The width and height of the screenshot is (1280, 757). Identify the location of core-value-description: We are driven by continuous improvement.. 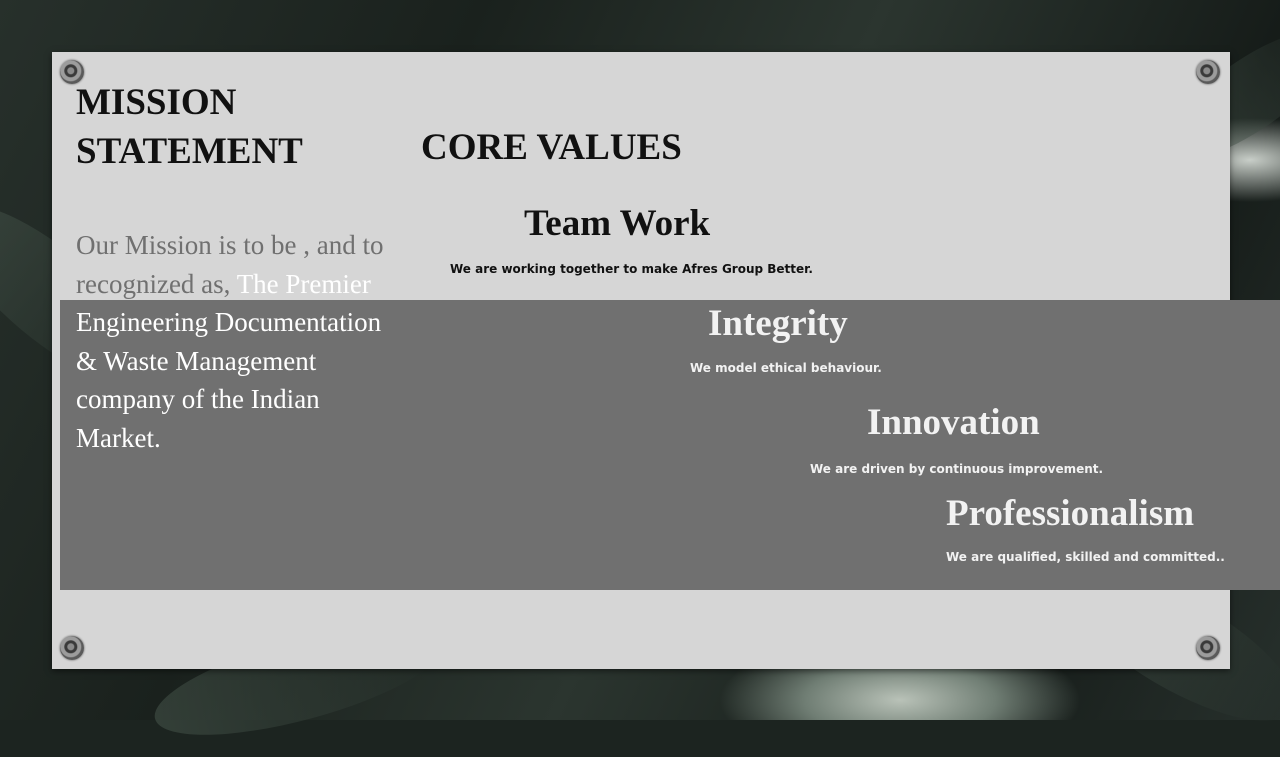
(957, 469).